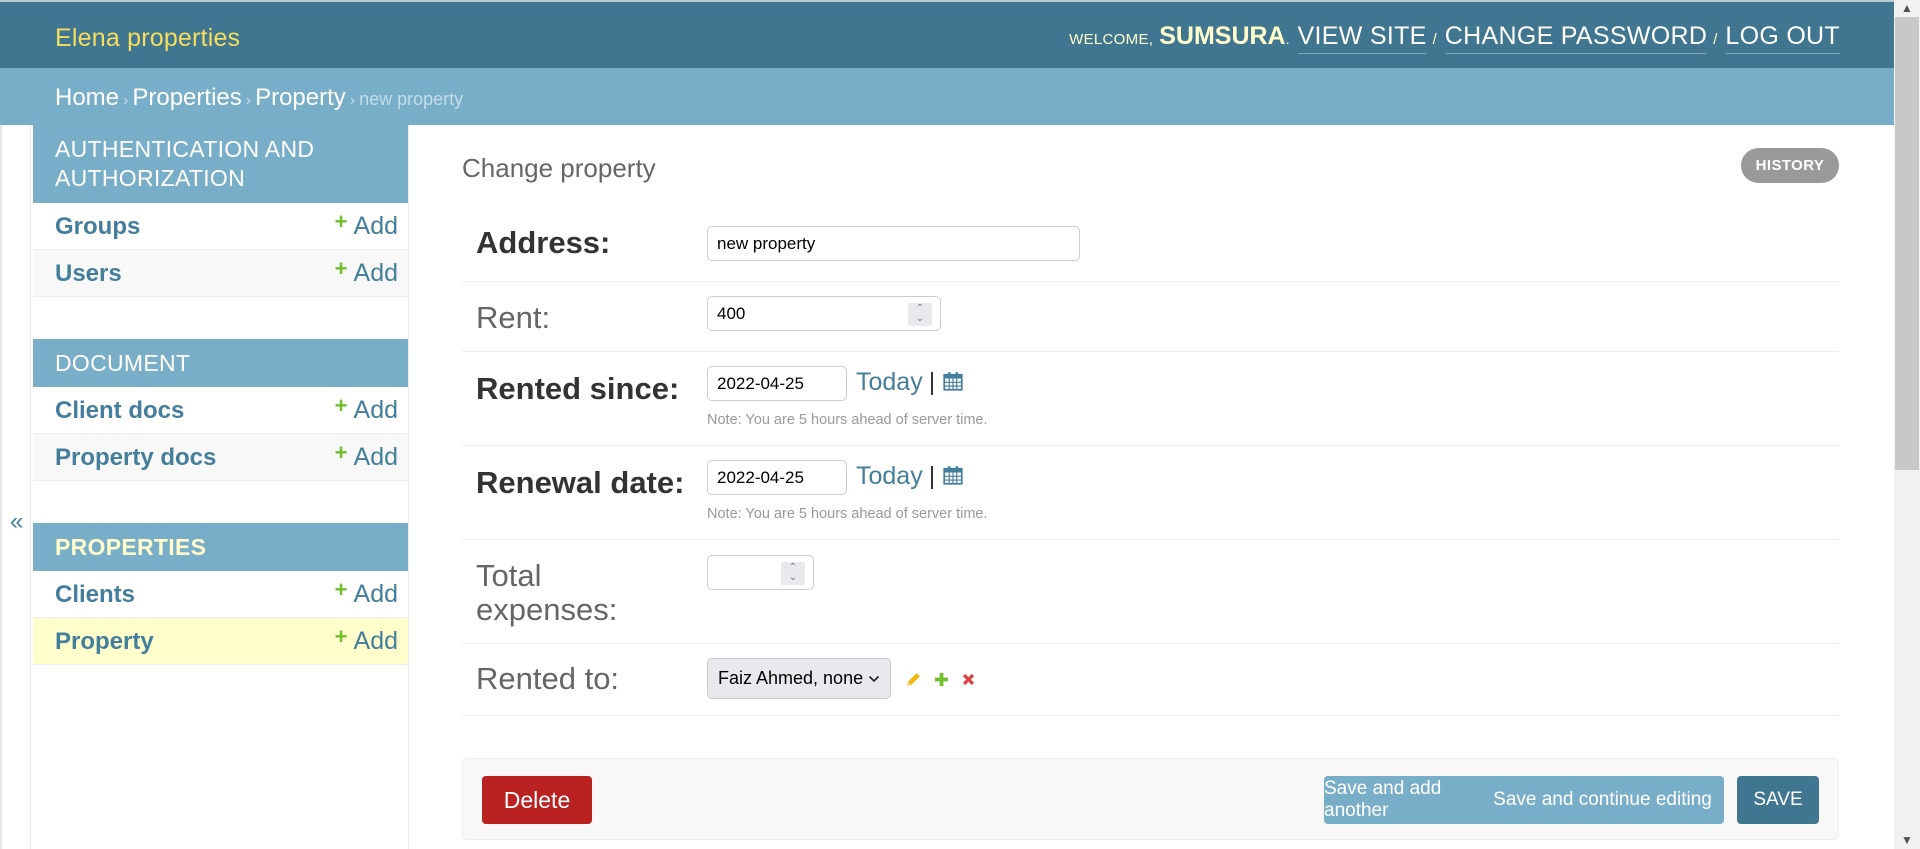 The height and width of the screenshot is (849, 1920). What do you see at coordinates (968, 682) in the screenshot?
I see `delete-x-icon` at bounding box center [968, 682].